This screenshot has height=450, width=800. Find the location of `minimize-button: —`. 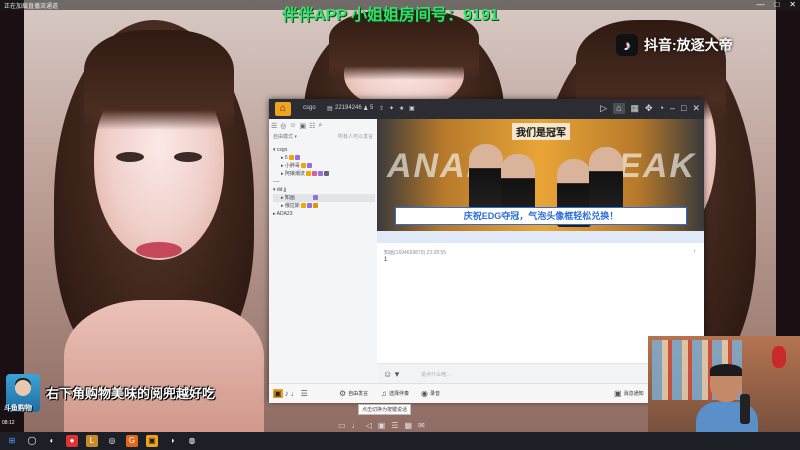

minimize-button: — is located at coordinates (760, 4).